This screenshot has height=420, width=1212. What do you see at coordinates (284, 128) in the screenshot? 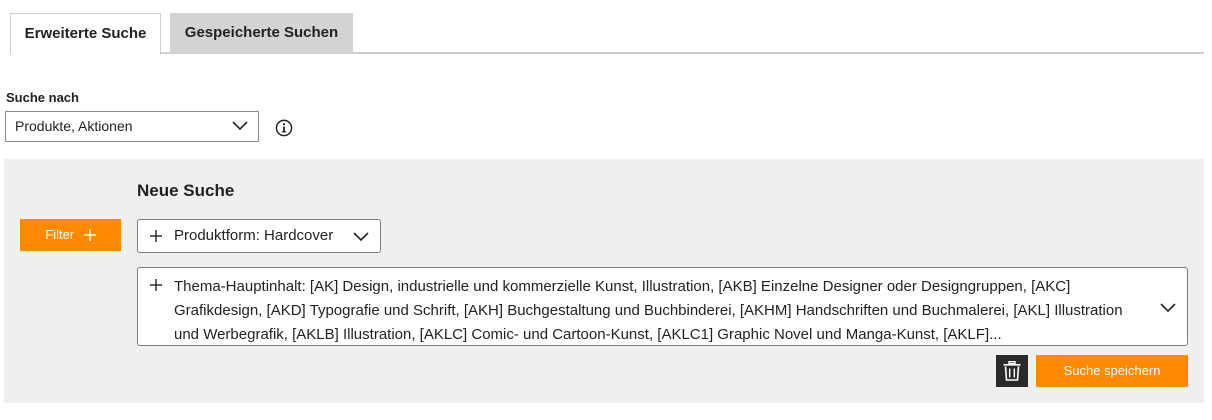
I see `info-icon` at bounding box center [284, 128].